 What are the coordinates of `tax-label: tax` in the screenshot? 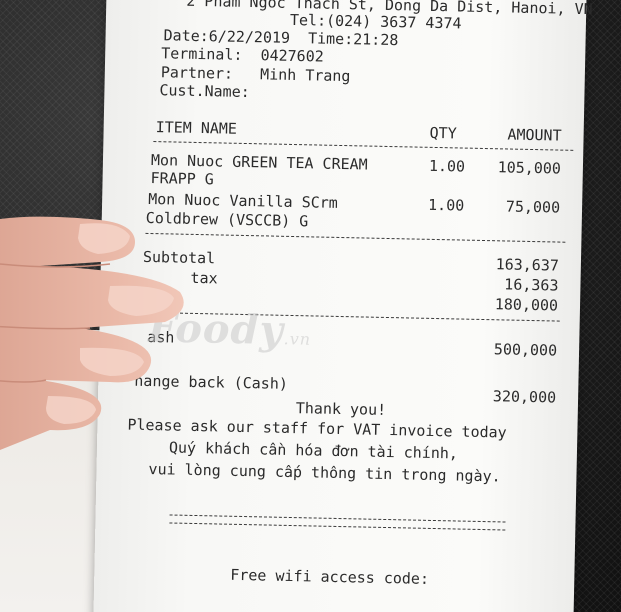 It's located at (204, 278).